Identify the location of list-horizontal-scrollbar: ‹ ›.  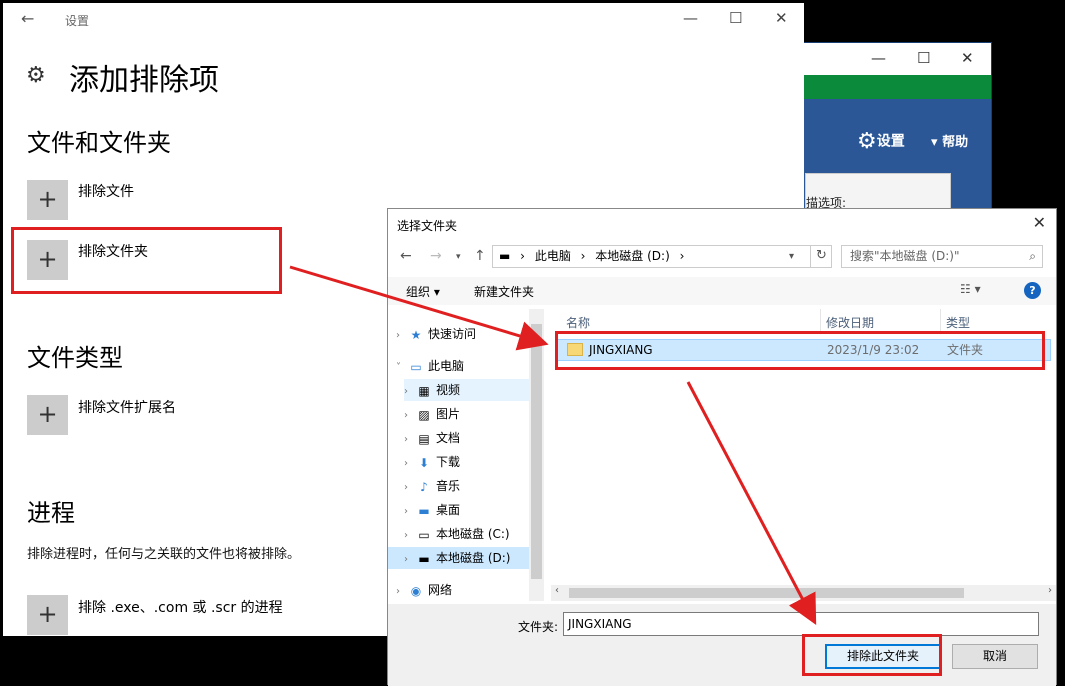
(803, 593).